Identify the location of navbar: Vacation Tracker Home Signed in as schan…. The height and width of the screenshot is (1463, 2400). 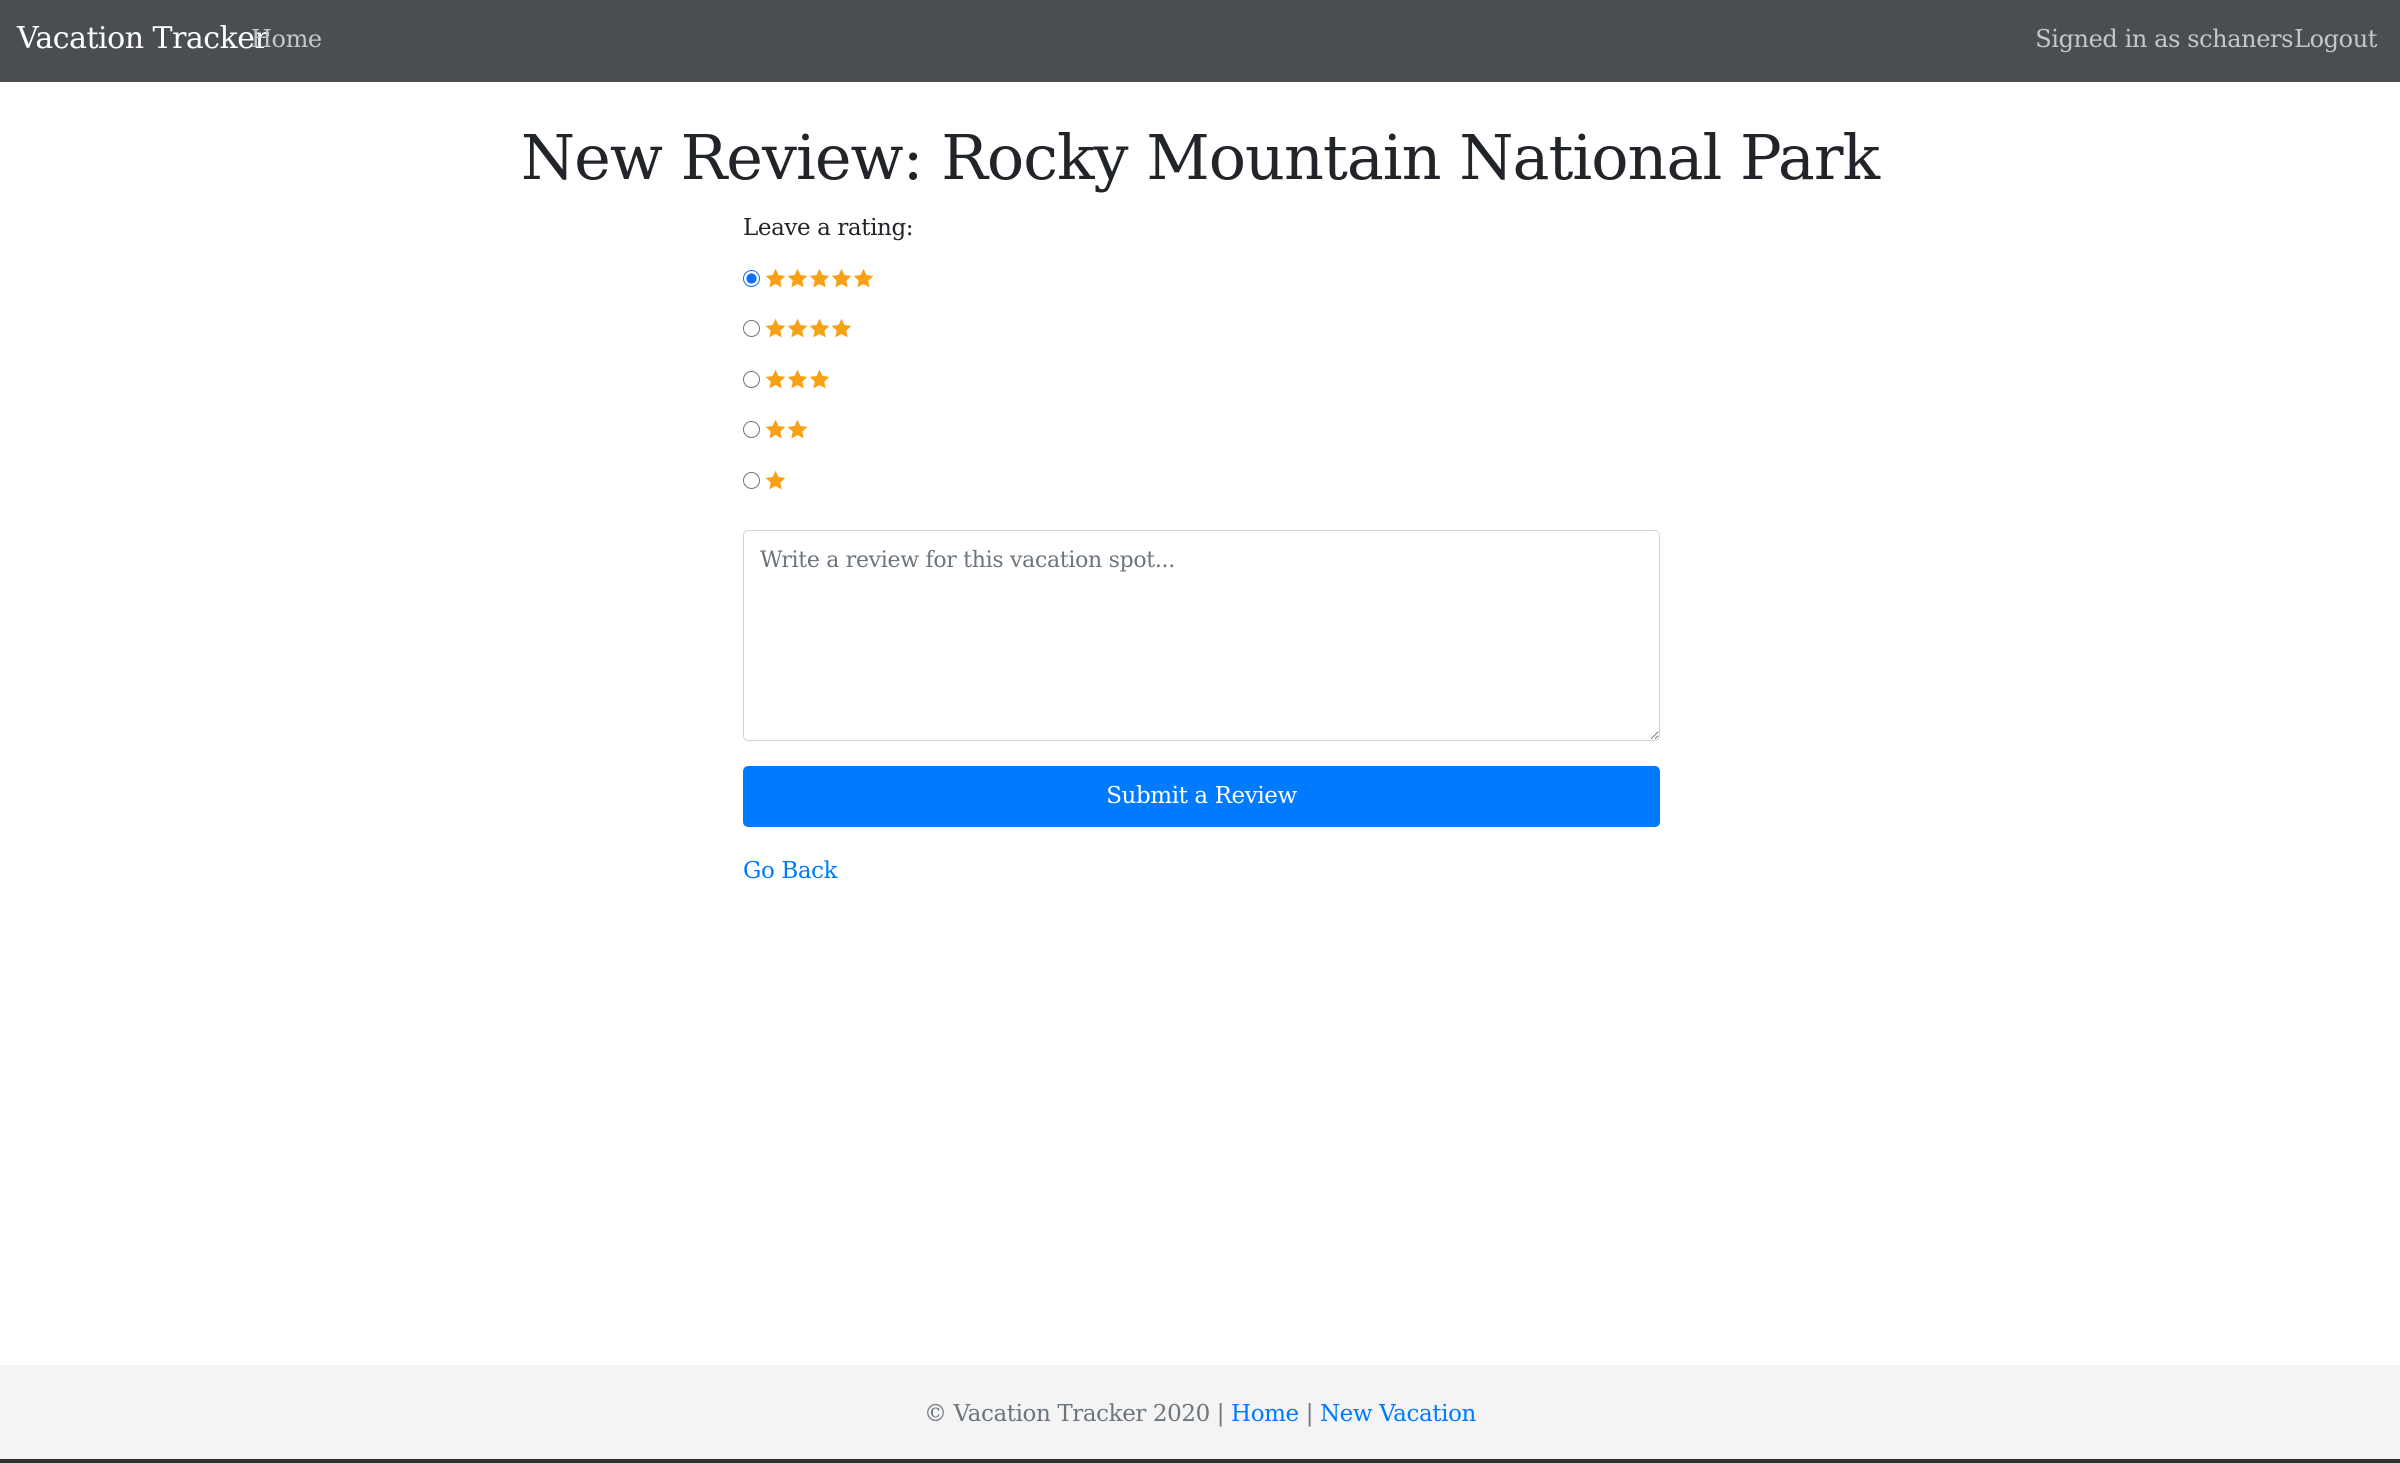
(1200, 41).